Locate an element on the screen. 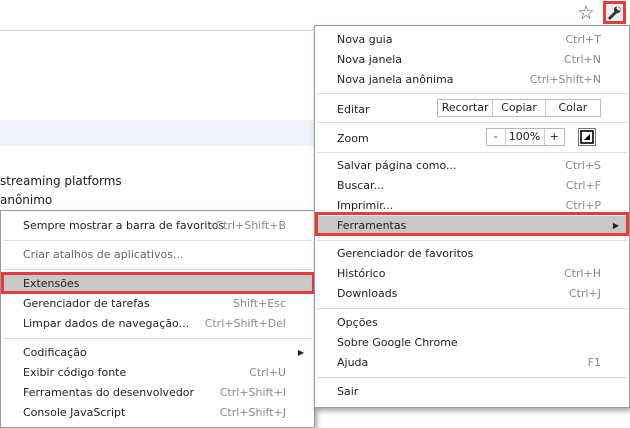 The image size is (630, 428). menu-item-label: Ferramentas is located at coordinates (372, 225).